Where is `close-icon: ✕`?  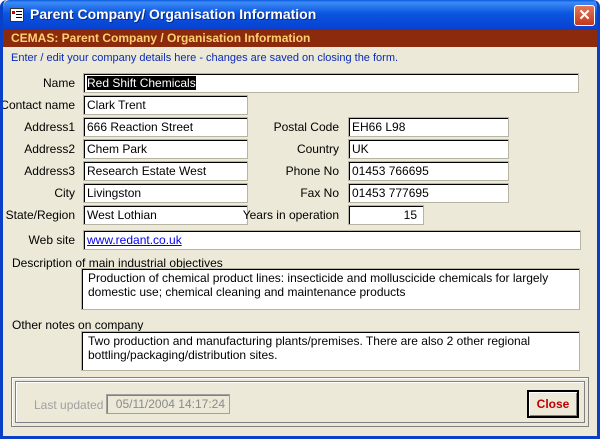
close-icon: ✕ is located at coordinates (584, 15).